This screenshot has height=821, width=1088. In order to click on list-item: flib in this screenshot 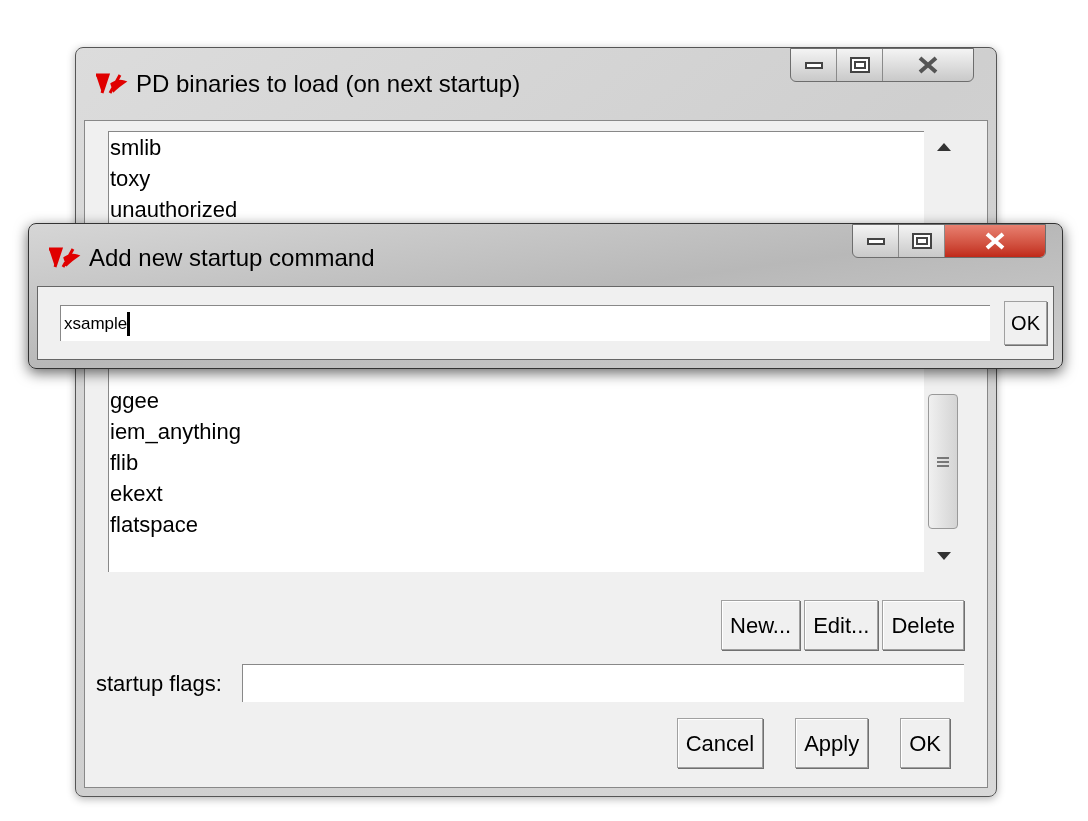, I will do `click(124, 462)`.